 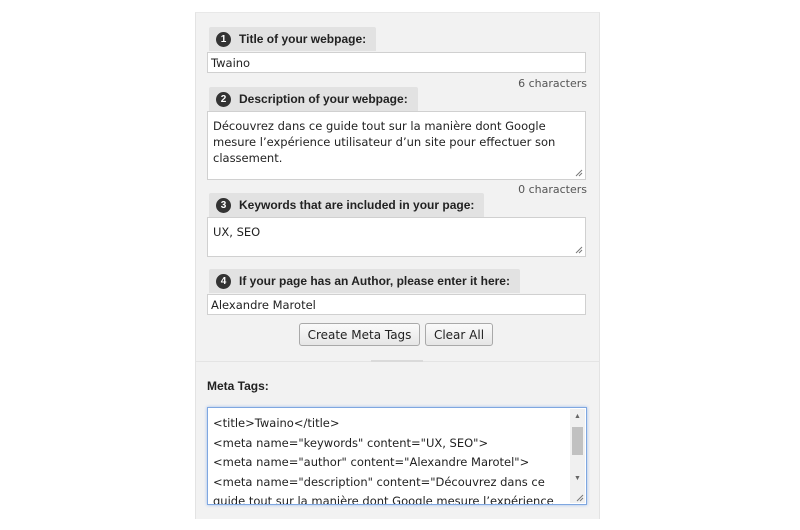 I want to click on create-meta-tags-button: Create Meta Tags, so click(x=359, y=334).